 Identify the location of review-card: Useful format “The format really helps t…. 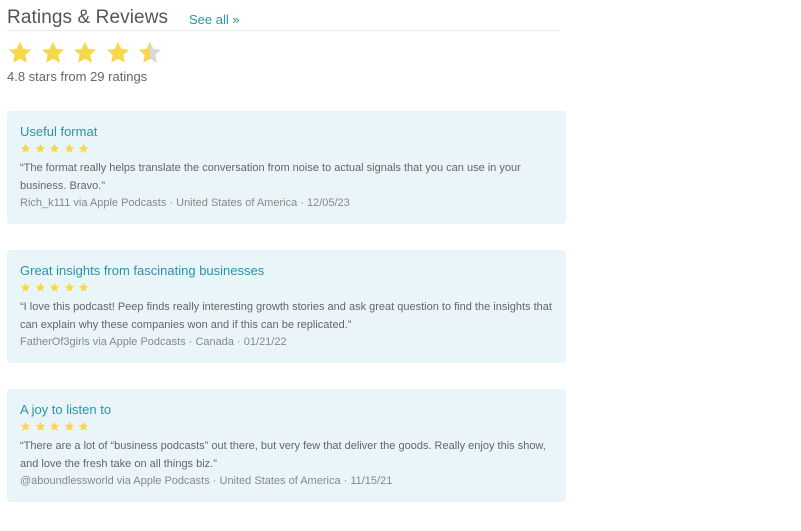
(286, 167).